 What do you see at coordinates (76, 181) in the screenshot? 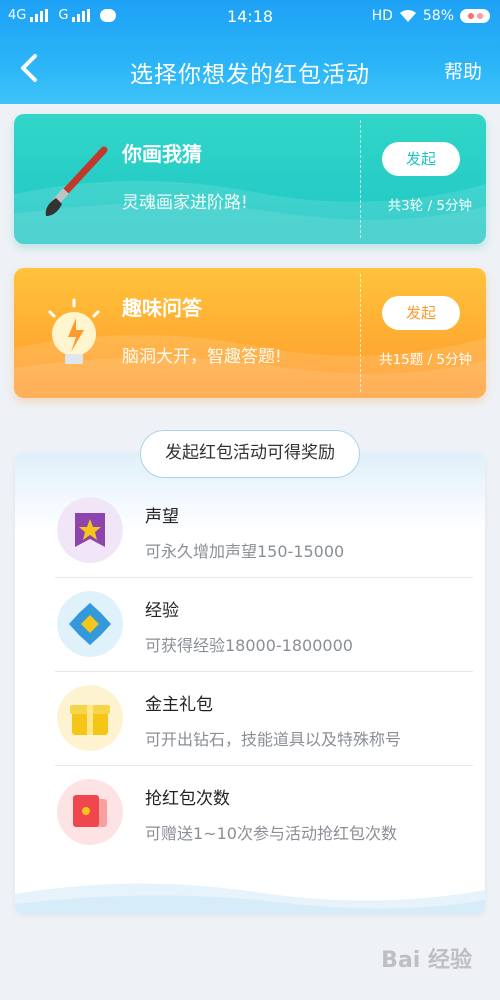
I see `paintbrush-icon` at bounding box center [76, 181].